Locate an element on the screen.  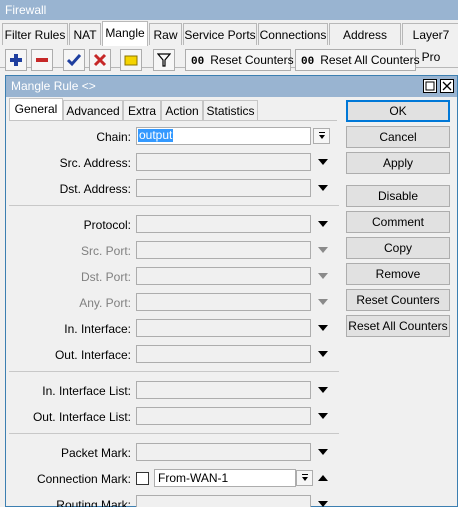
tab-nat: NAT is located at coordinates (85, 34).